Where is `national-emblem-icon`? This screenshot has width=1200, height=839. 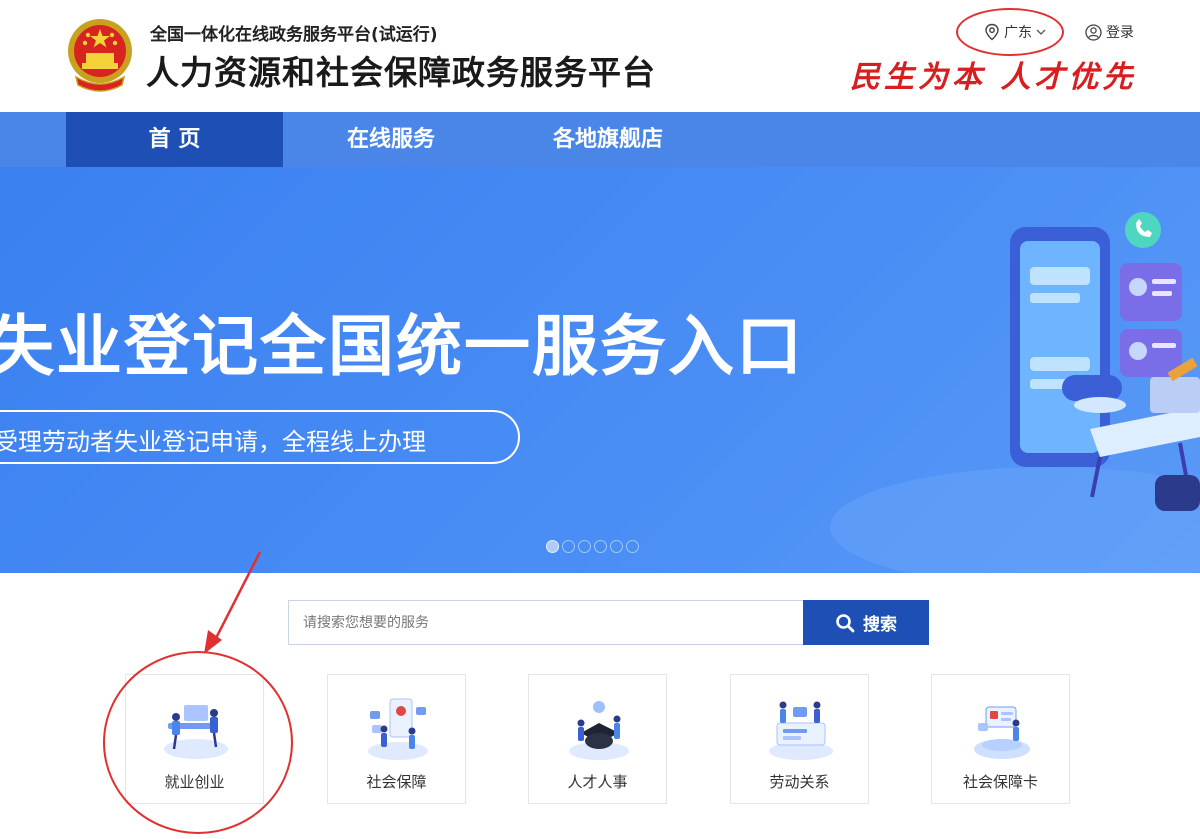
national-emblem-icon is located at coordinates (100, 55).